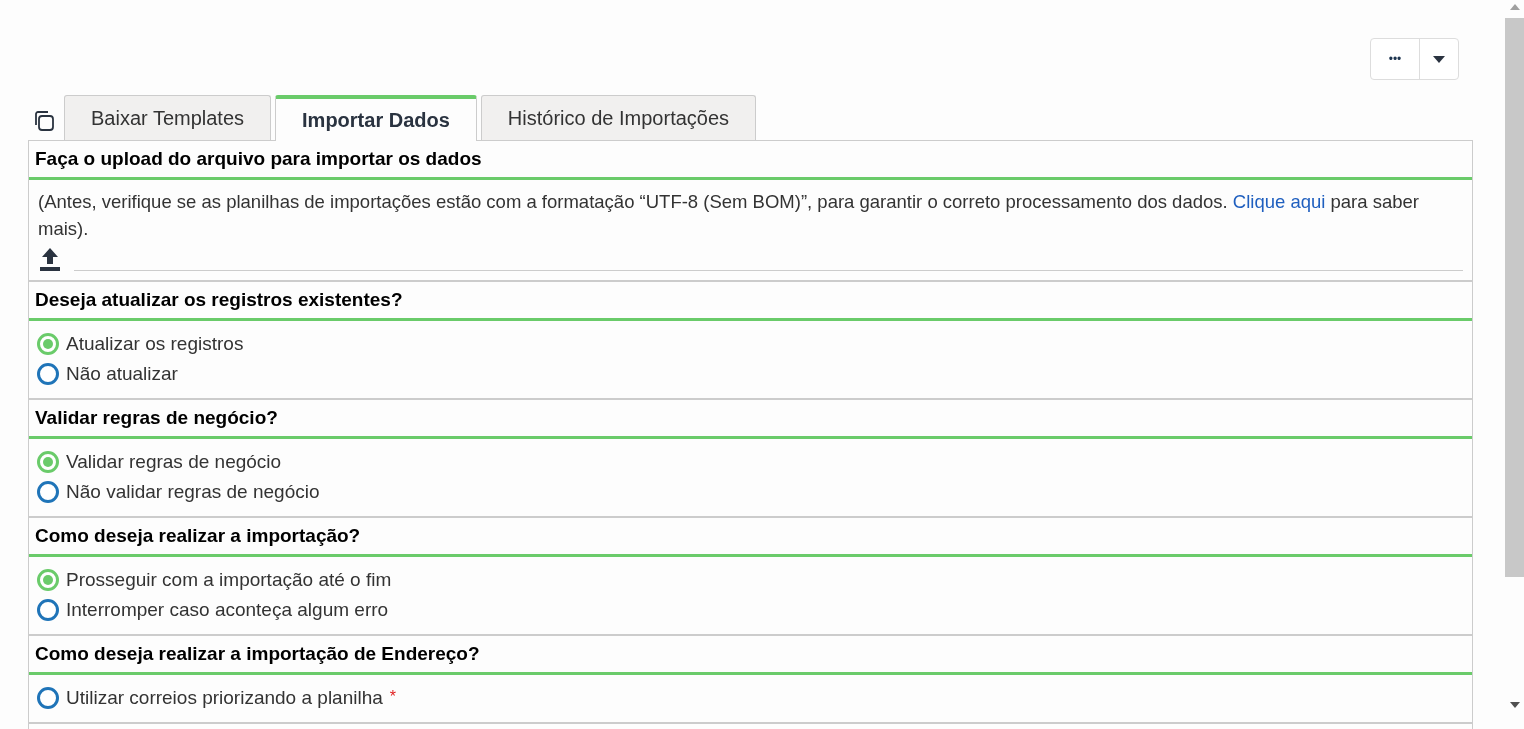  What do you see at coordinates (257, 653) in the screenshot?
I see `section-title: Como deseja realizar a importação de Endereço?` at bounding box center [257, 653].